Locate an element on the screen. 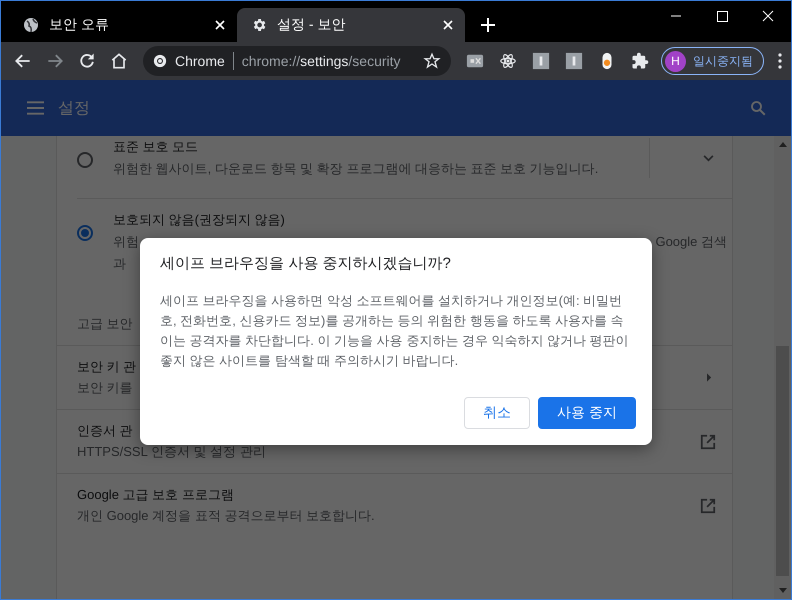 The image size is (792, 600). browser-tab: 설정 - 보안 is located at coordinates (351, 25).